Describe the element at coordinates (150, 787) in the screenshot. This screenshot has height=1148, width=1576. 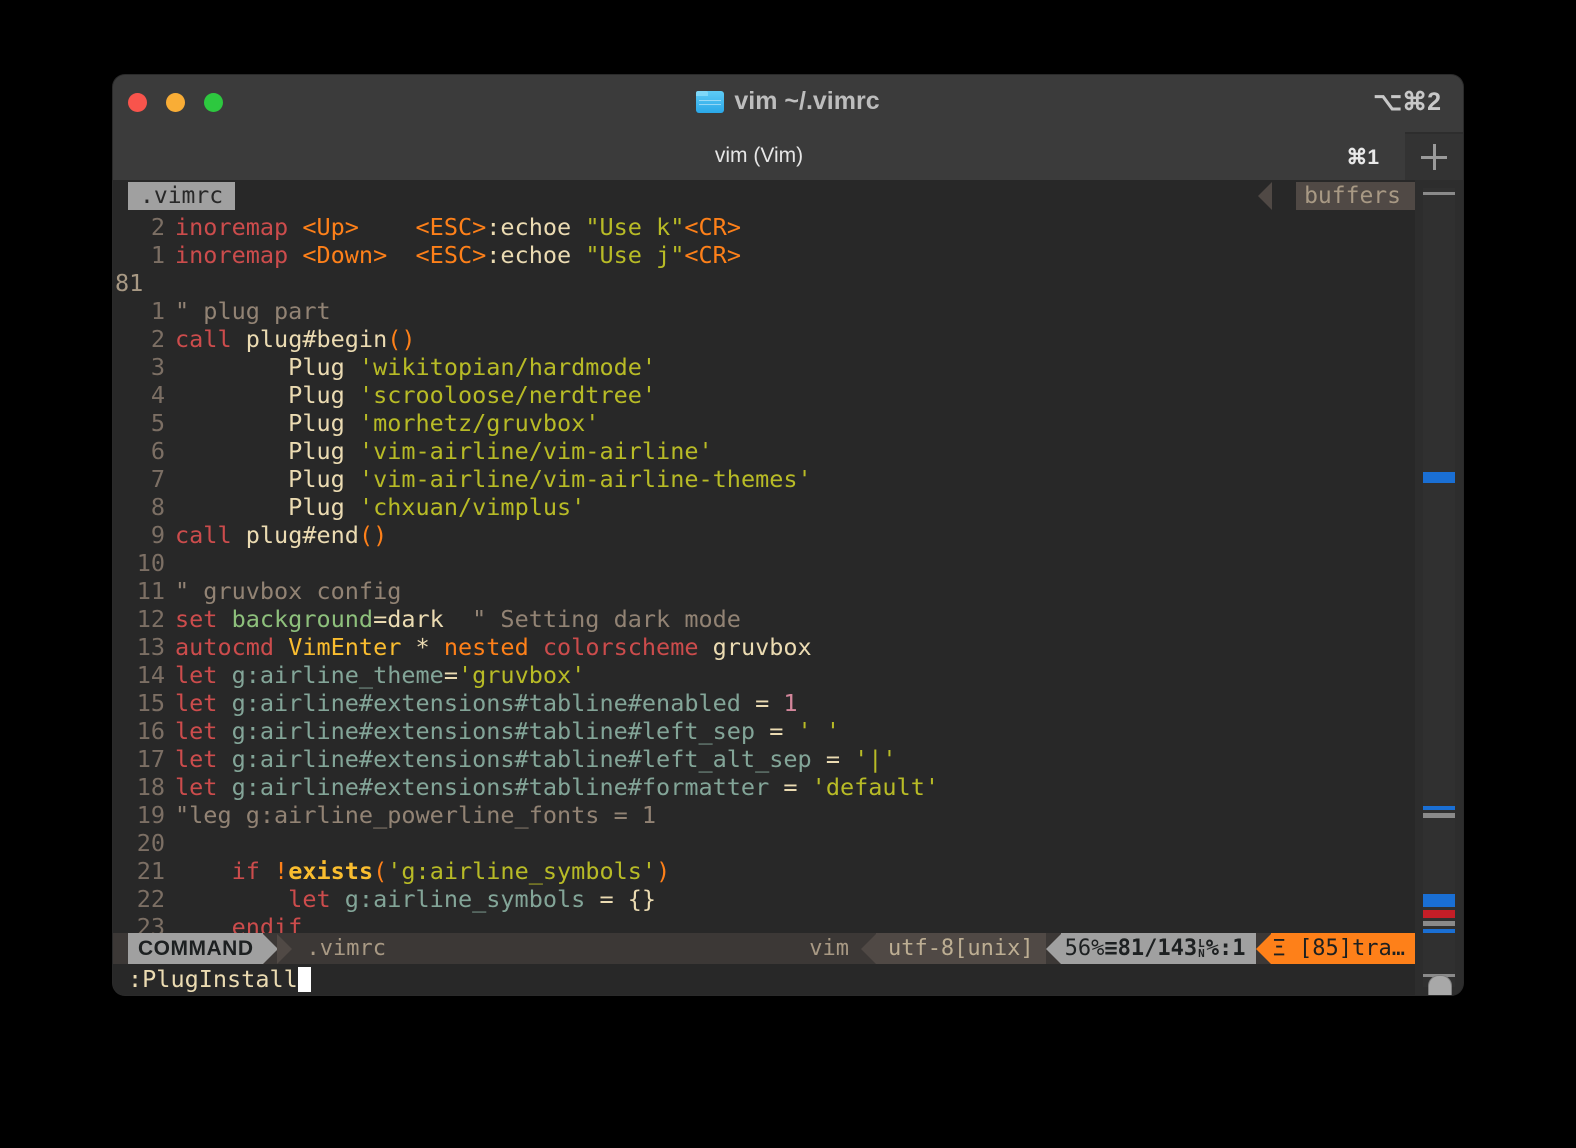
I see `line-number: 18` at that location.